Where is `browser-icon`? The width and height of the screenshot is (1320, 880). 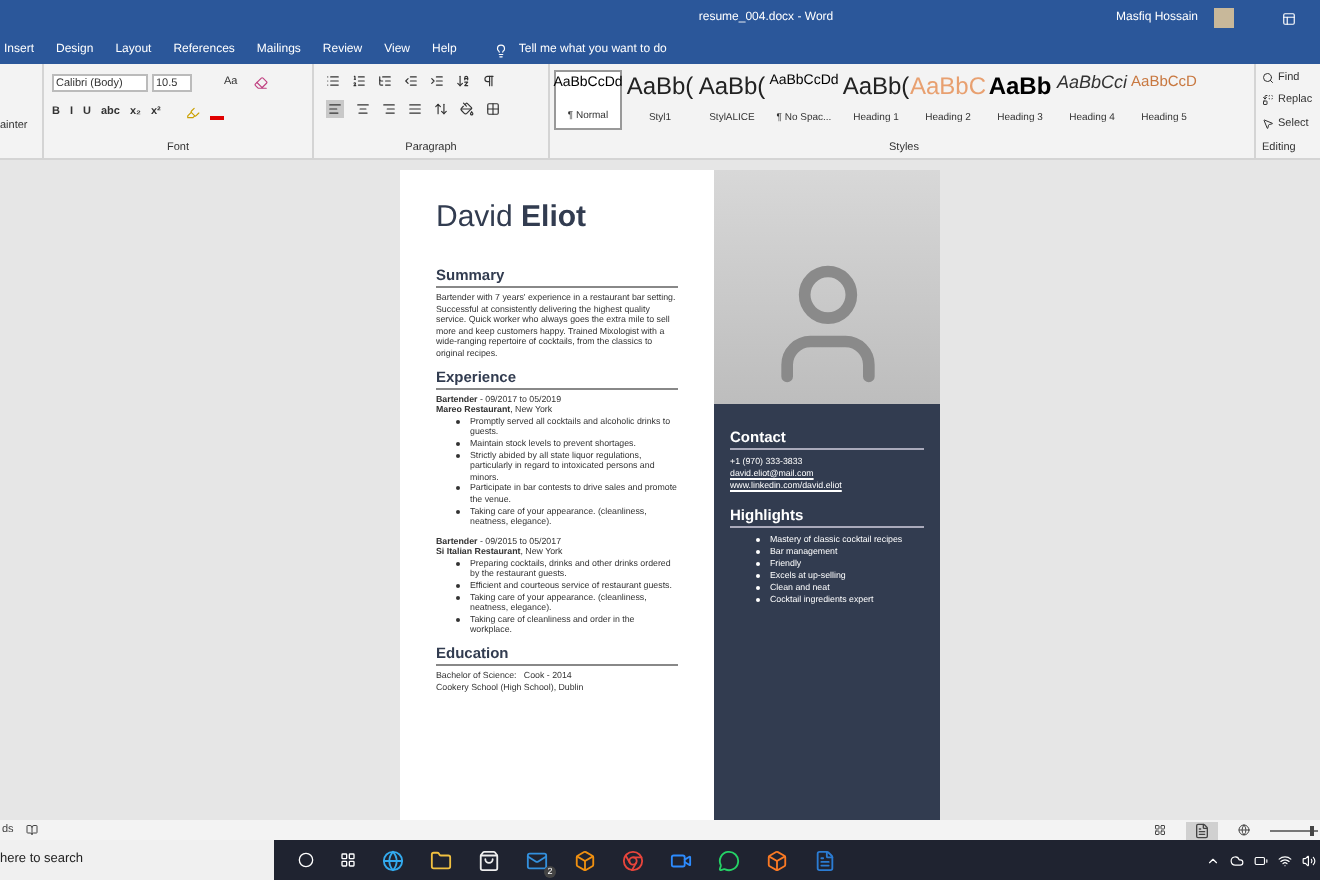 browser-icon is located at coordinates (393, 860).